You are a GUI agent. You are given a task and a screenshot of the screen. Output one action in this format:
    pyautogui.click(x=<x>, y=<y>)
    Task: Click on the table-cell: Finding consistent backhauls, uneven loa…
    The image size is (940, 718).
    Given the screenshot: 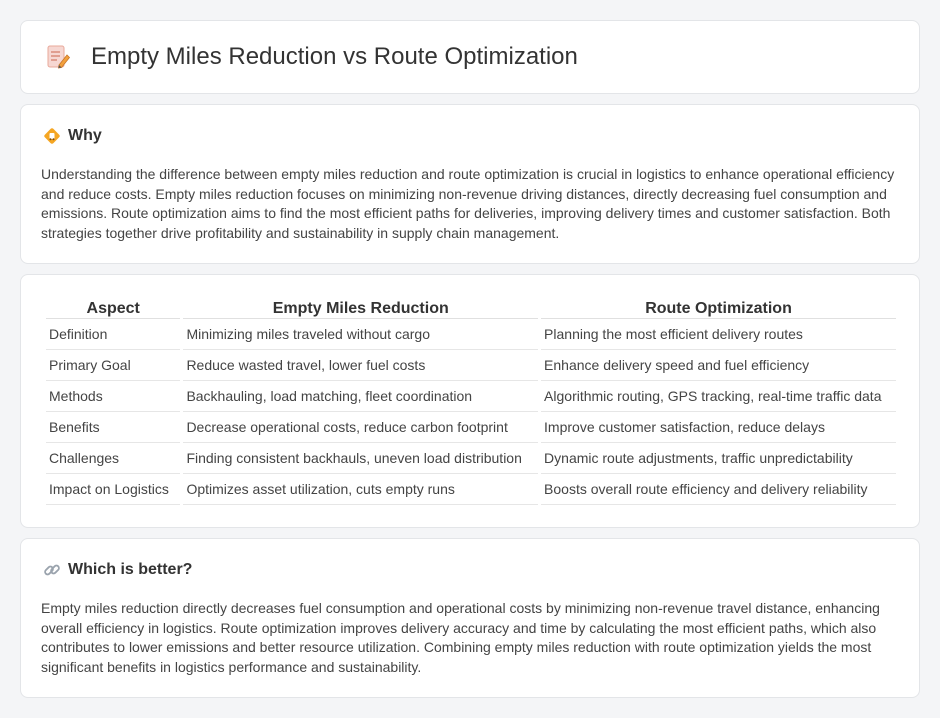 What is the action you would take?
    pyautogui.click(x=361, y=458)
    